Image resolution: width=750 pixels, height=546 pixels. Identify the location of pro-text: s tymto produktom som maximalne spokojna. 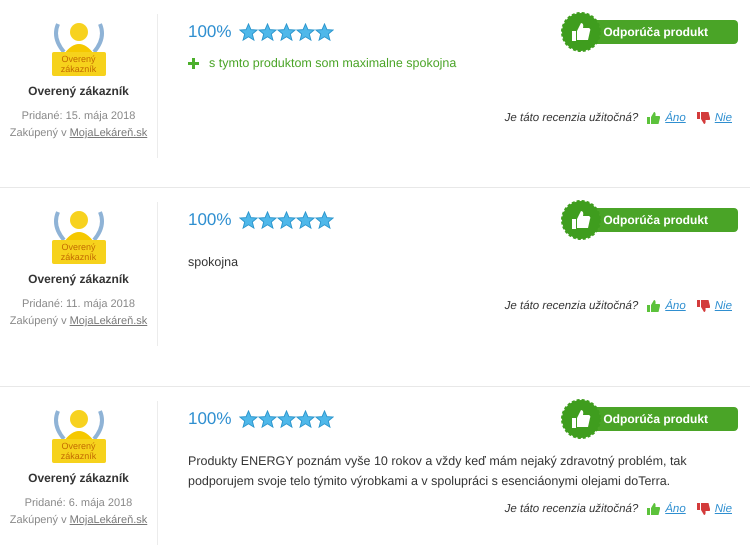
(332, 63).